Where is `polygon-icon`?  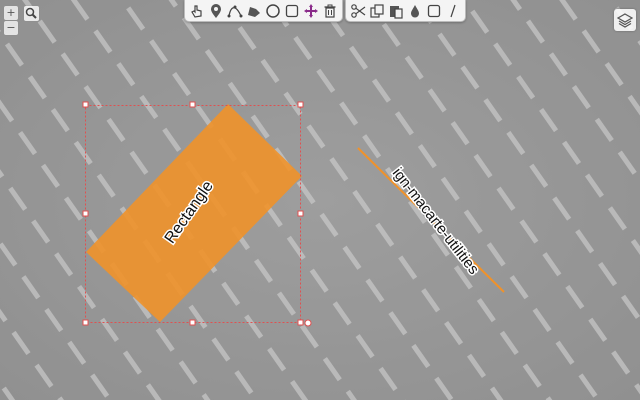 polygon-icon is located at coordinates (254, 11).